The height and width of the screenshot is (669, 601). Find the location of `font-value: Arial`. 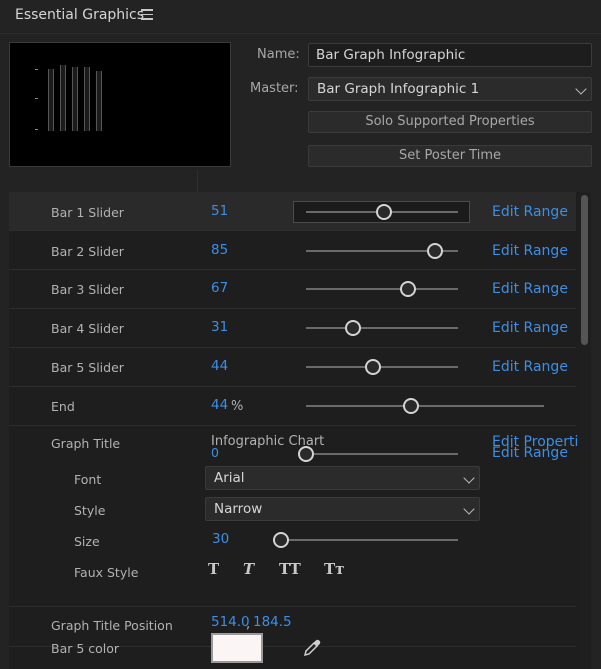

font-value: Arial is located at coordinates (229, 478).